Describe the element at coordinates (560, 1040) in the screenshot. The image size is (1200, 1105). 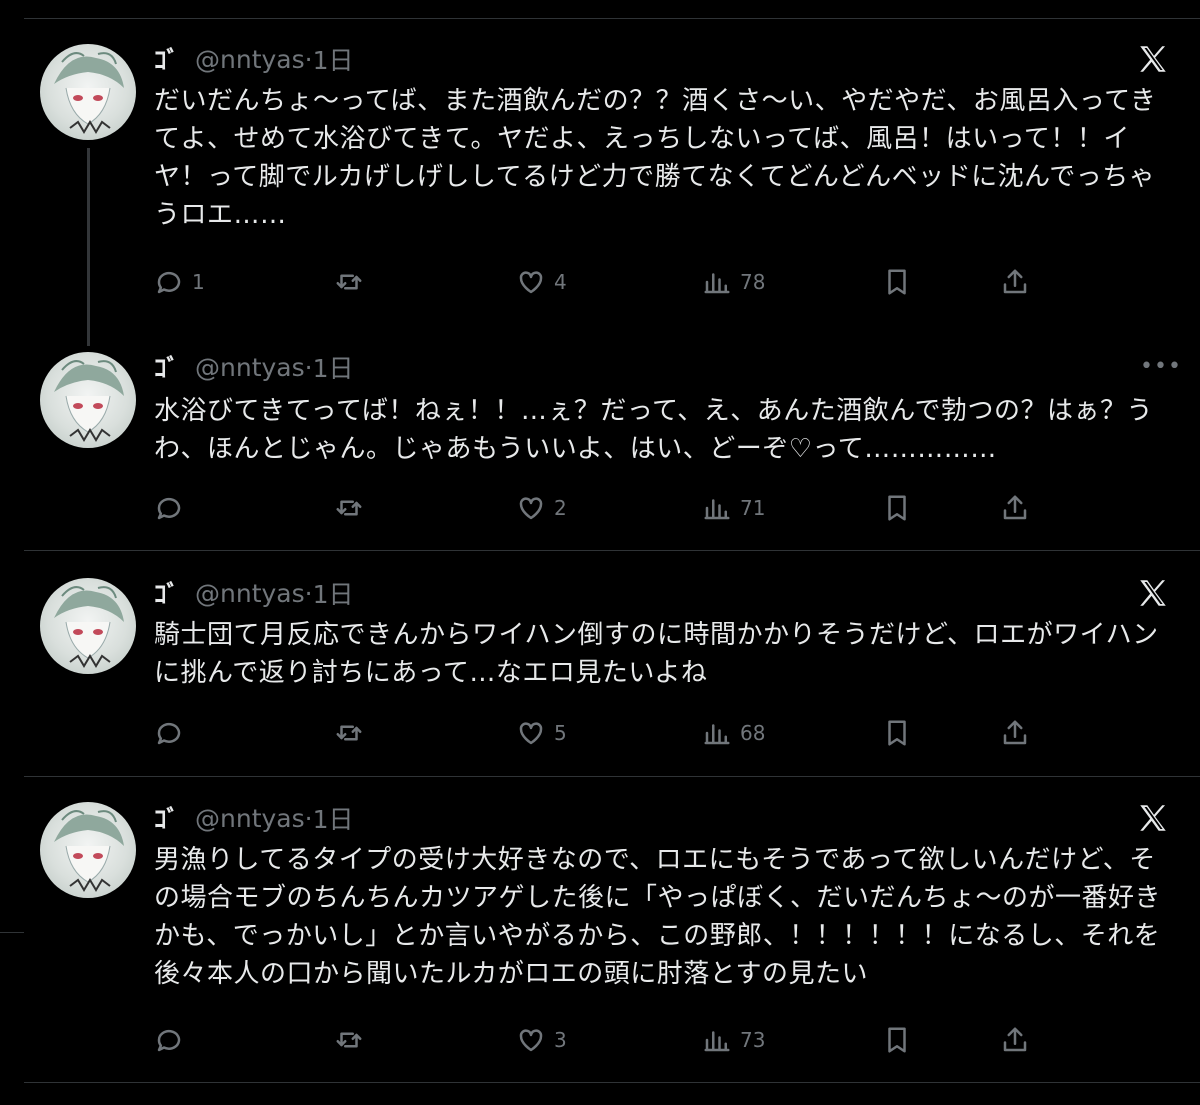
I see `like-count: 3` at that location.